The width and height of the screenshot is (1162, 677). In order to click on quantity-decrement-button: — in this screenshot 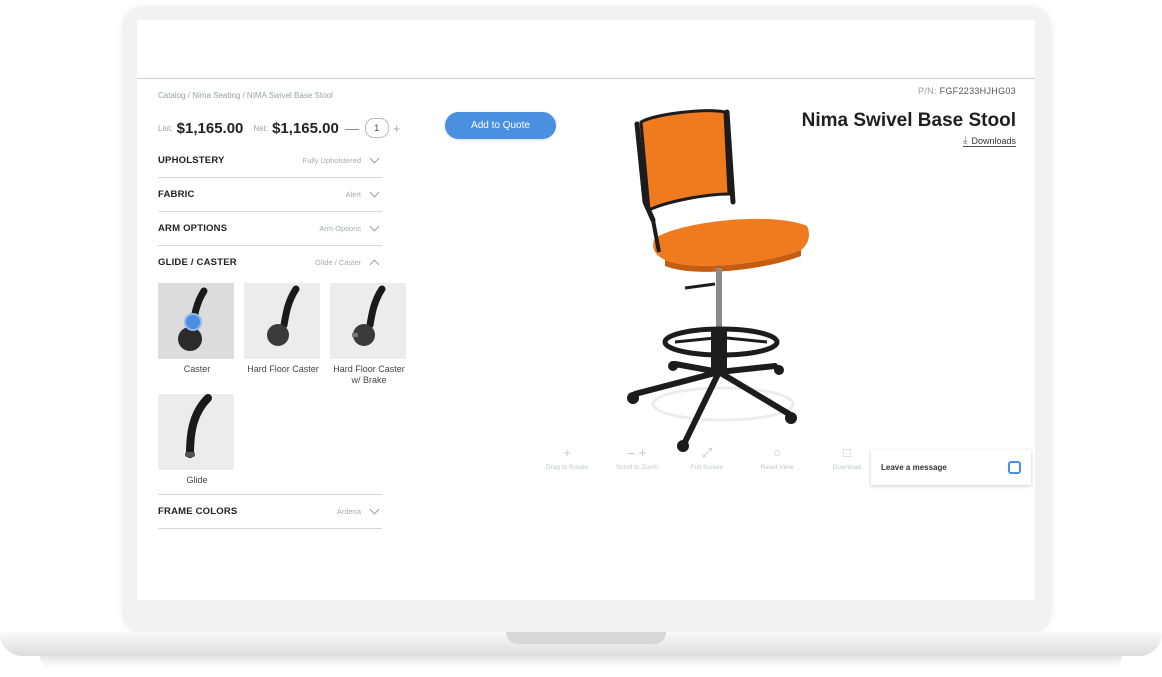, I will do `click(352, 128)`.